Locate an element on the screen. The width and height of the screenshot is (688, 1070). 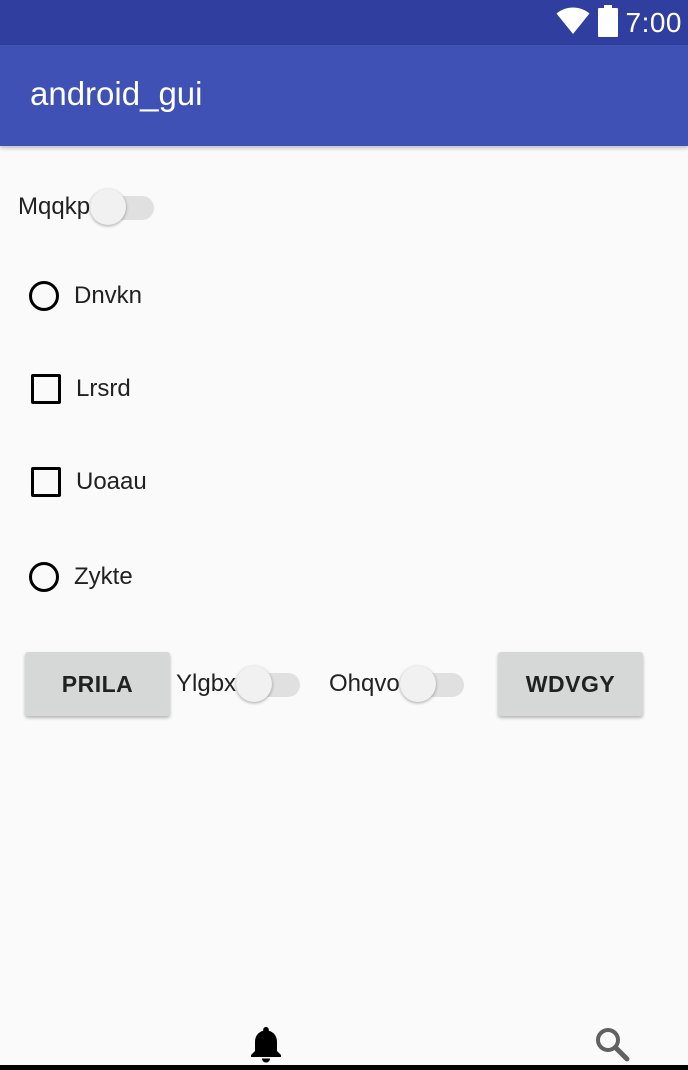
switch-ohqvo-row: Ohqvo is located at coordinates (396, 684).